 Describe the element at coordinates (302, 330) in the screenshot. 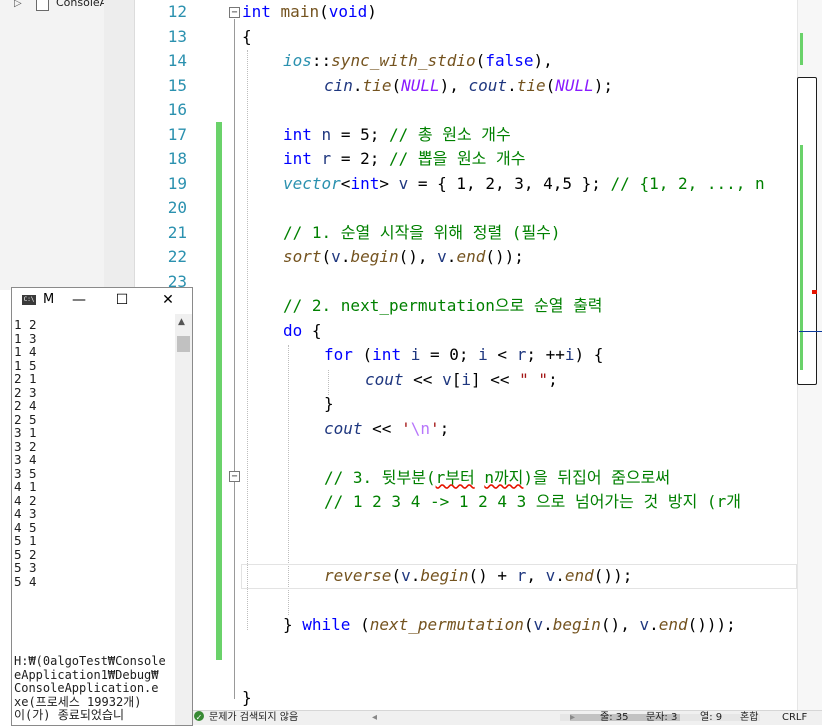

I see `code-line-25: do {` at that location.